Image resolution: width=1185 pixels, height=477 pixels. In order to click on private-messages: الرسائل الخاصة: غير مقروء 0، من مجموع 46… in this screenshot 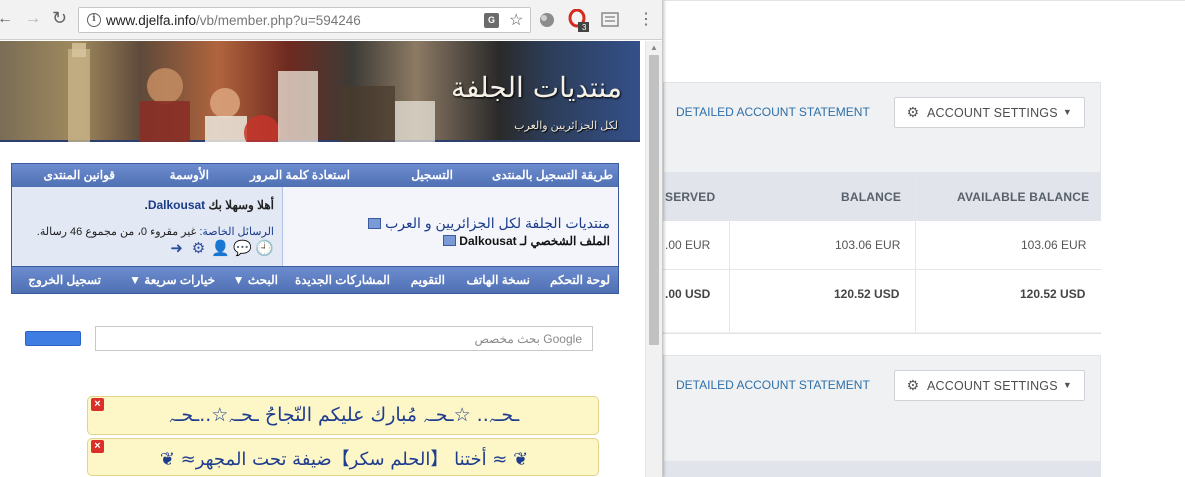, I will do `click(155, 231)`.